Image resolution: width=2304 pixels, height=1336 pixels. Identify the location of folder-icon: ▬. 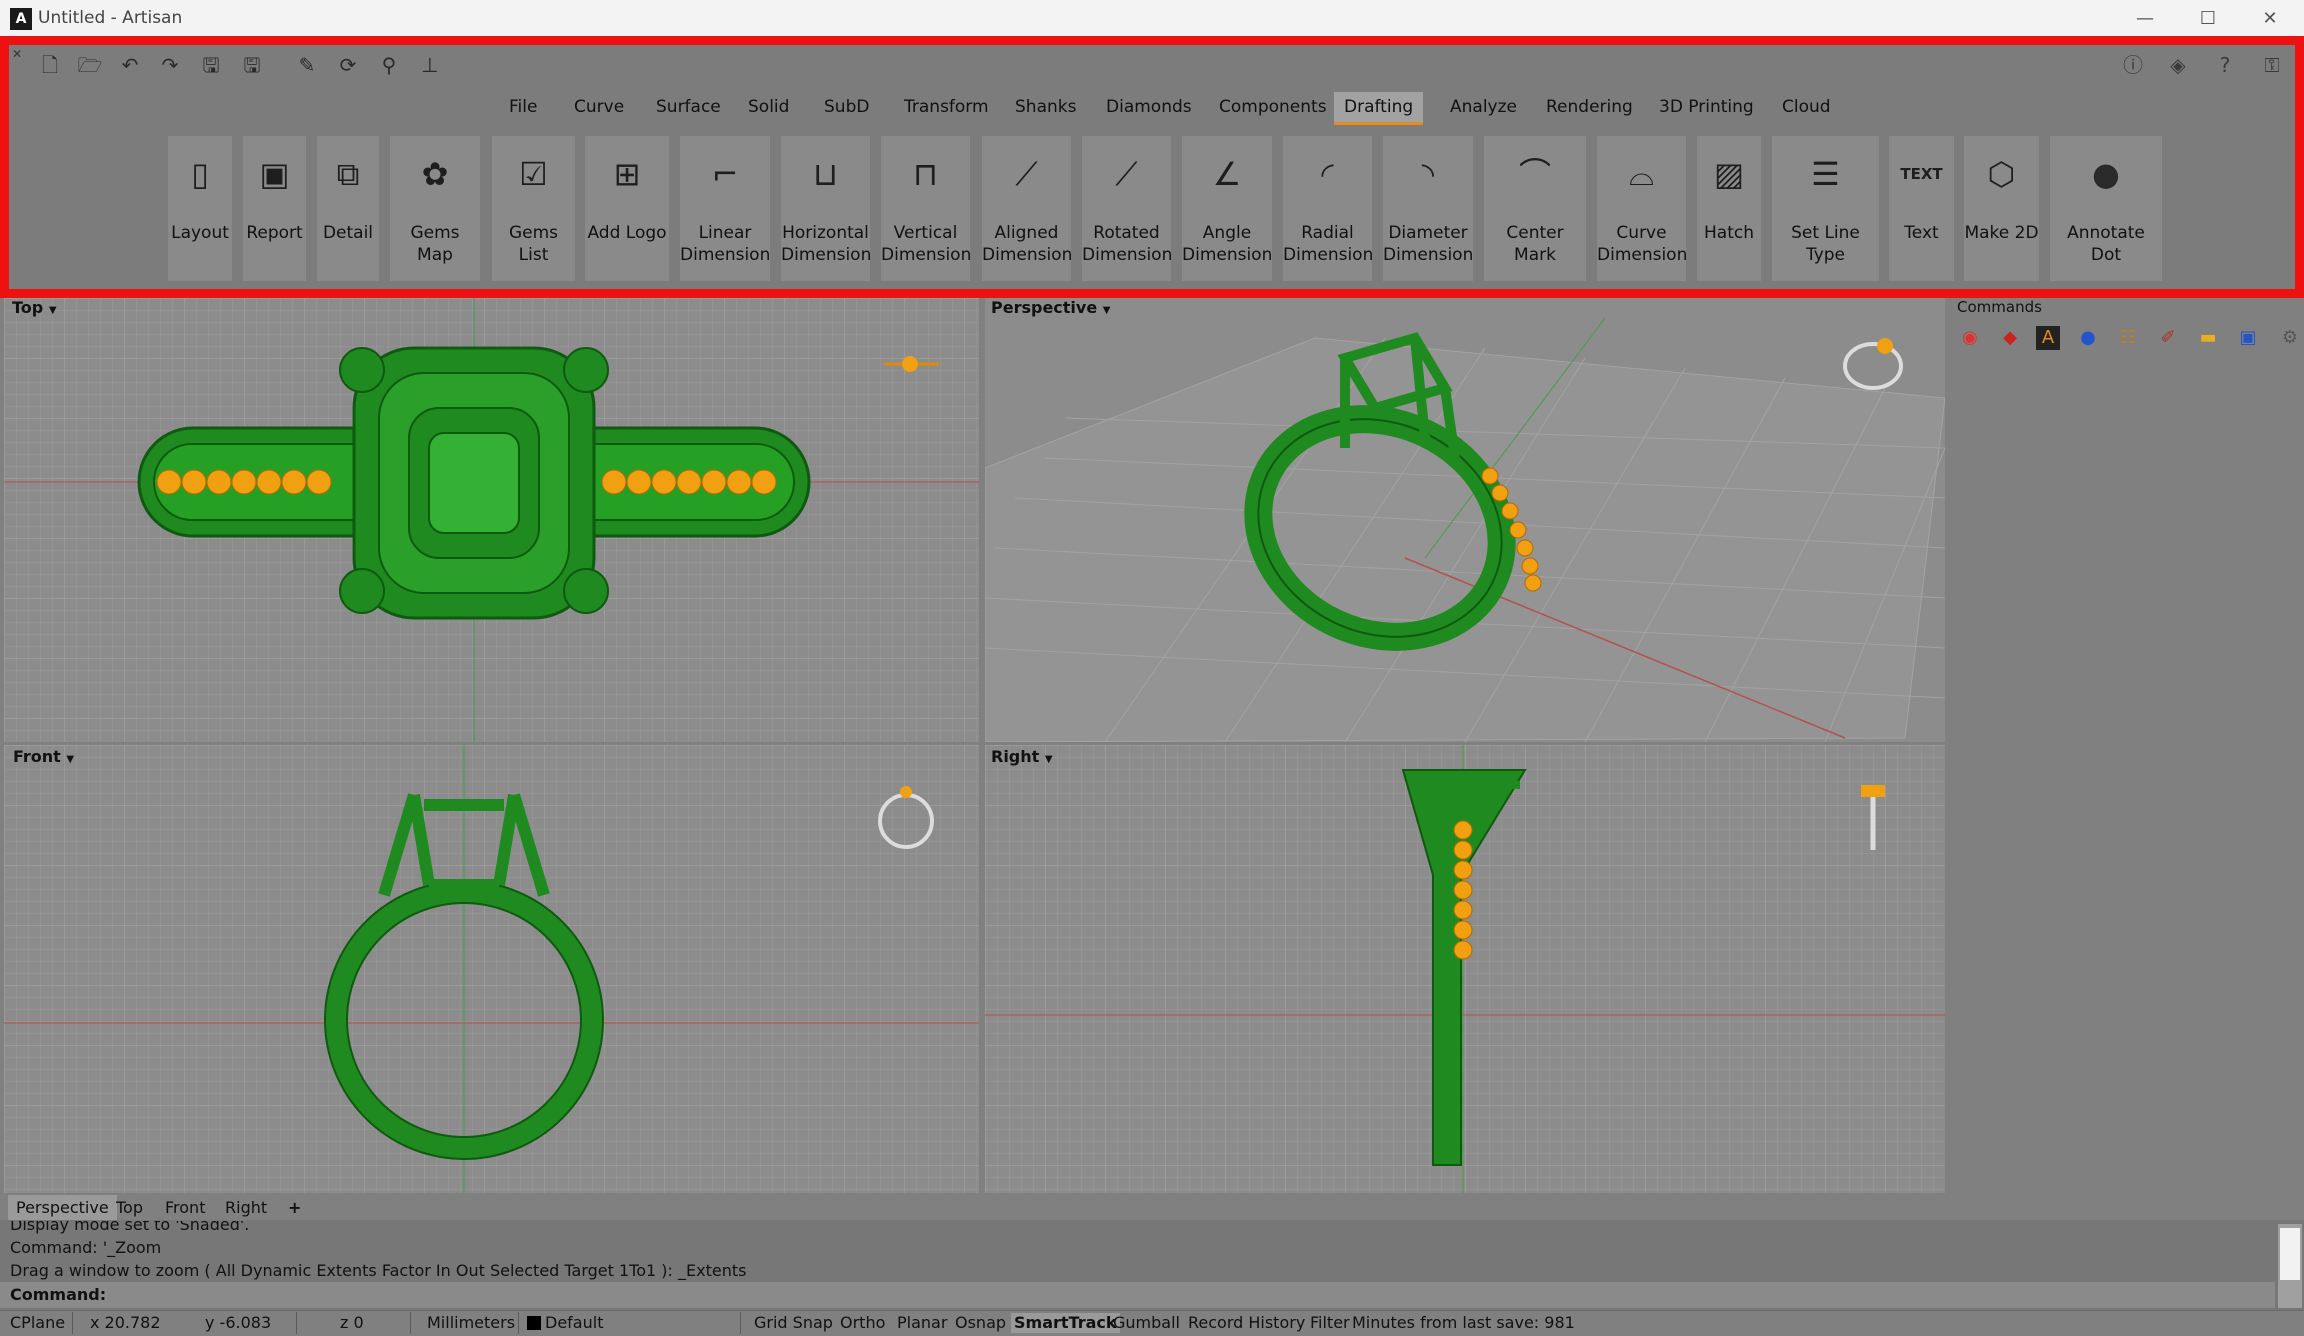
(2208, 338).